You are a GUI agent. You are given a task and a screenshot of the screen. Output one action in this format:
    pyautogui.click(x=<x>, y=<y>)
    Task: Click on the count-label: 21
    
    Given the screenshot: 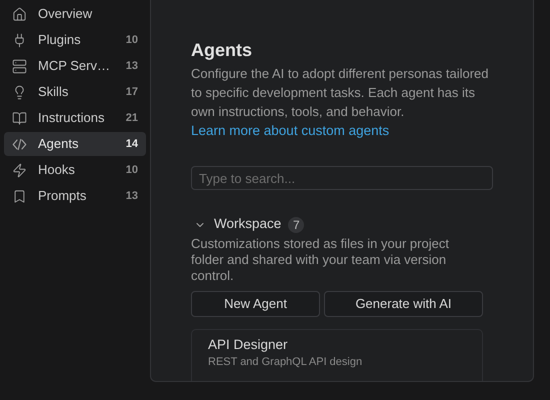 What is the action you would take?
    pyautogui.click(x=132, y=118)
    